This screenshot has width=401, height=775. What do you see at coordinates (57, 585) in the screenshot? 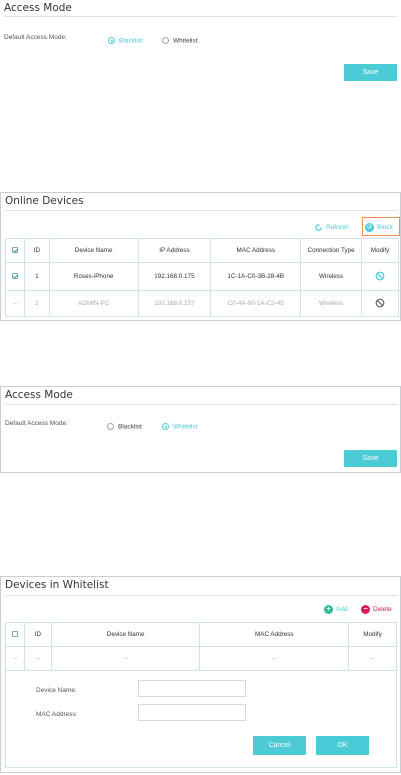
I see `section-title: Devices in Whitelist` at bounding box center [57, 585].